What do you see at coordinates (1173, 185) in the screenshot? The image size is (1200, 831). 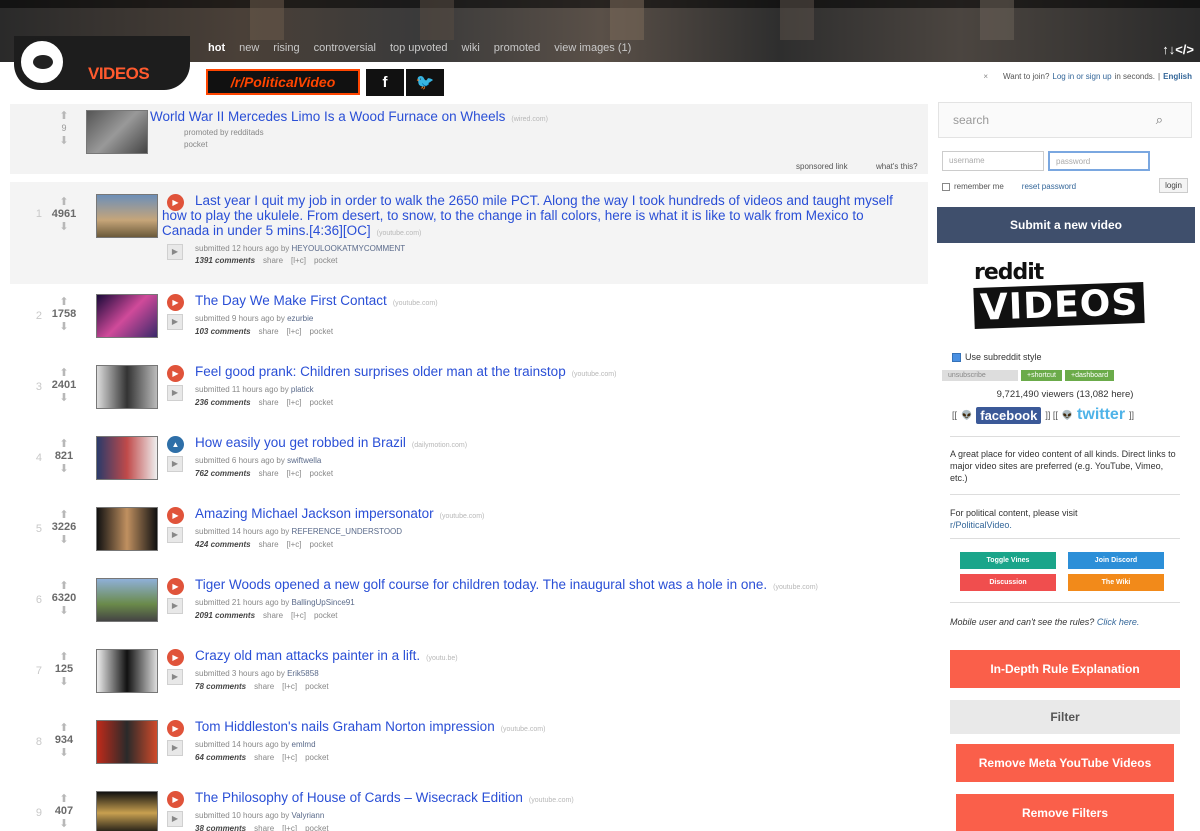 I see `login-button: login` at bounding box center [1173, 185].